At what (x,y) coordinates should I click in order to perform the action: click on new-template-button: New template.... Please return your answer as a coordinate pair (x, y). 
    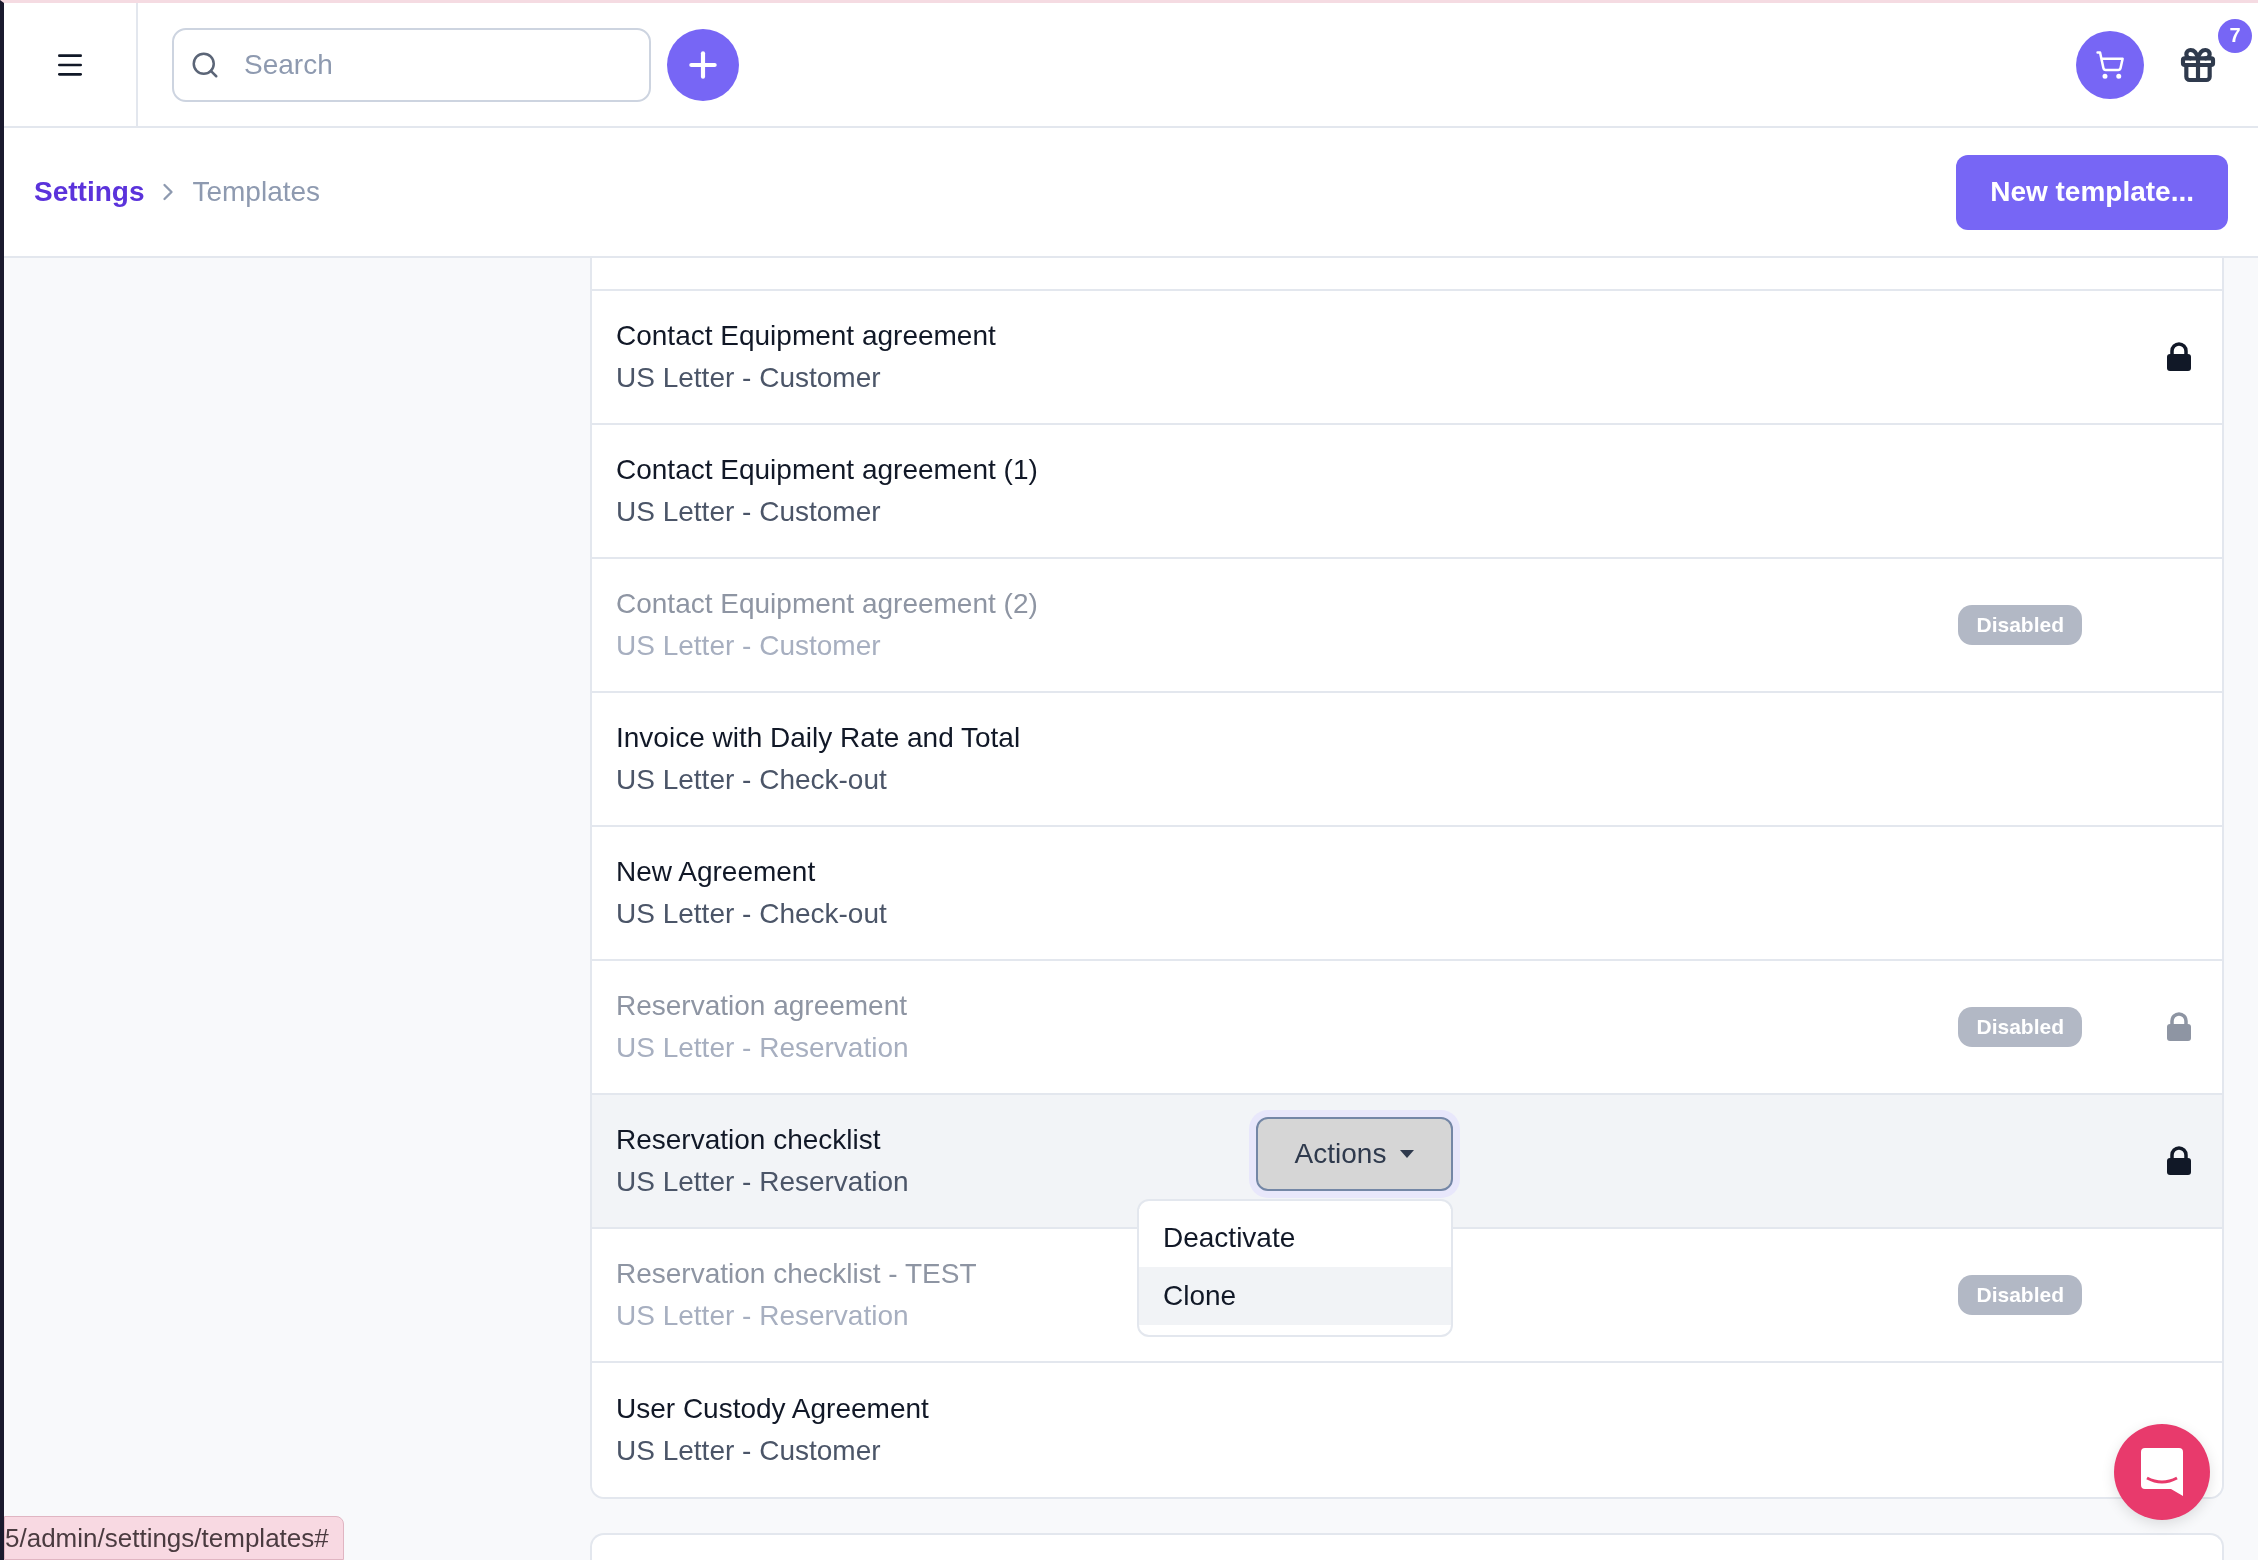
    Looking at the image, I should click on (2092, 192).